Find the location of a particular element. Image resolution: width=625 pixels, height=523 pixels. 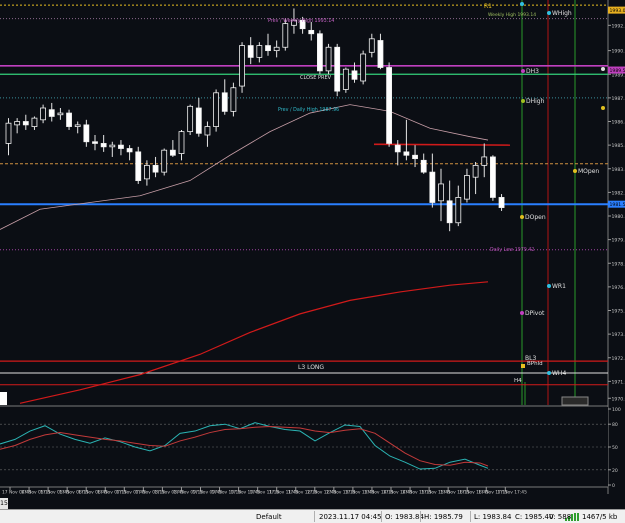

scroll-box-left is located at coordinates (3, 398).